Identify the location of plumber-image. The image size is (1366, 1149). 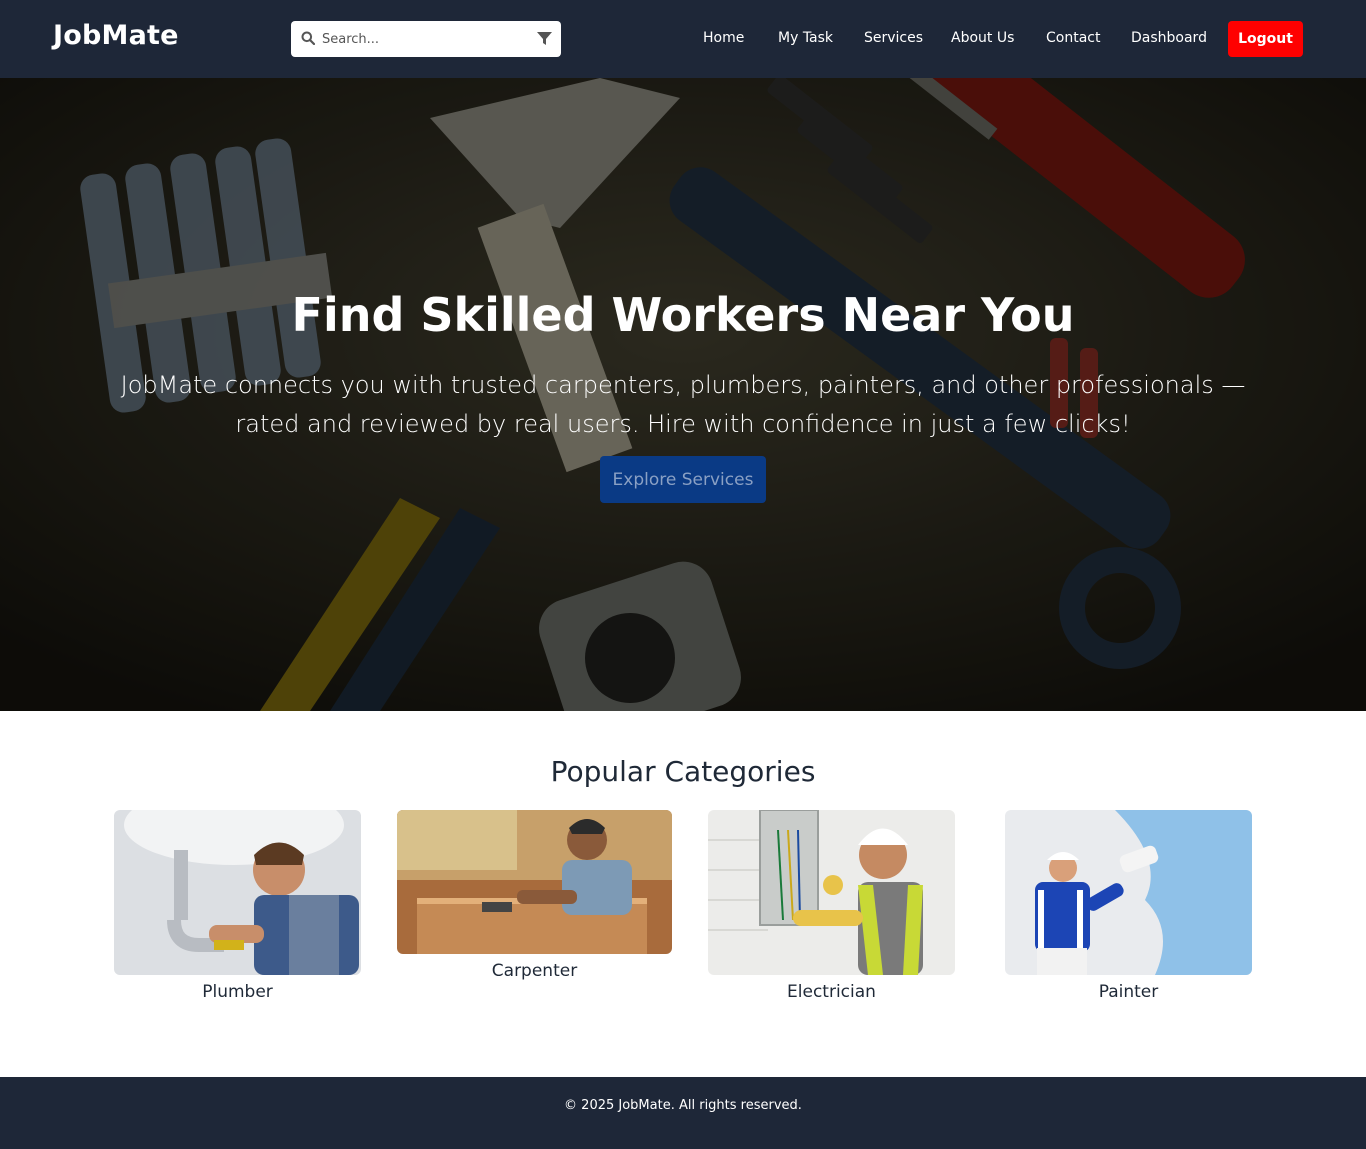
(237, 892).